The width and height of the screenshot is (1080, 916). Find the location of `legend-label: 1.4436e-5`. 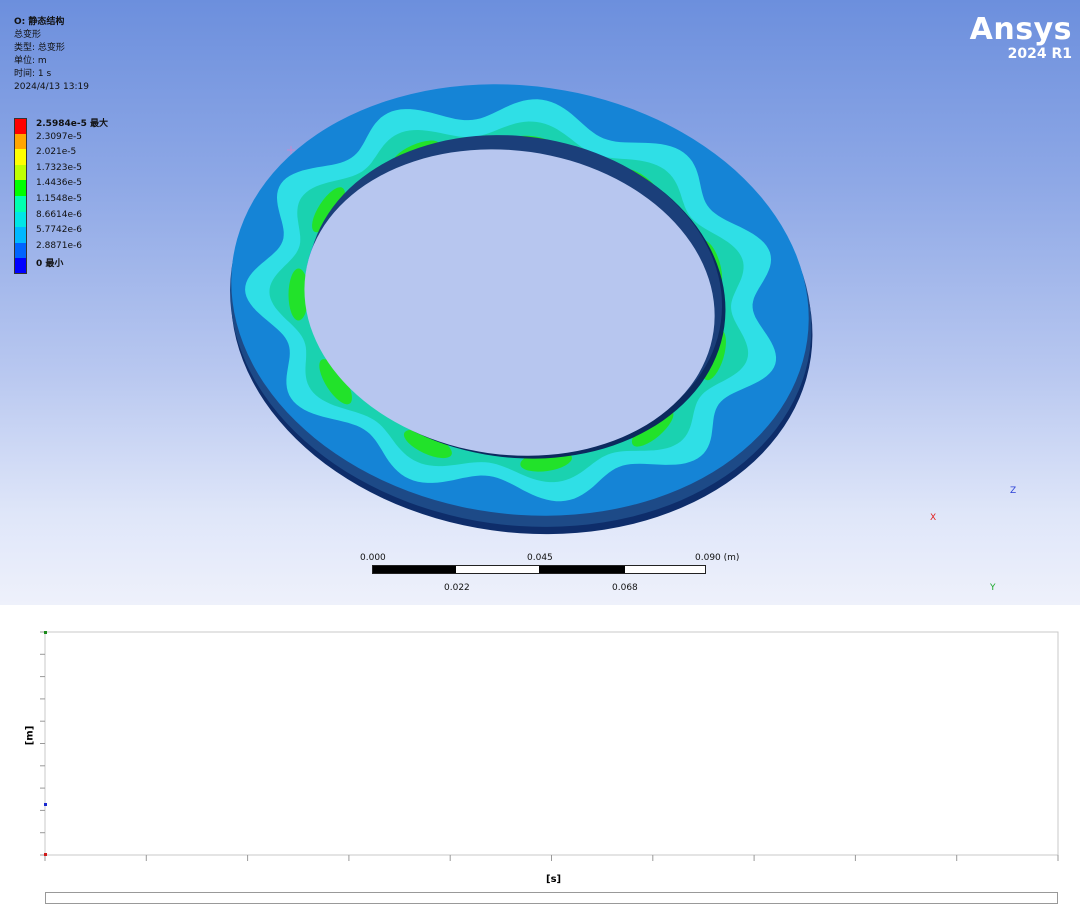

legend-label: 1.4436e-5 is located at coordinates (59, 183).